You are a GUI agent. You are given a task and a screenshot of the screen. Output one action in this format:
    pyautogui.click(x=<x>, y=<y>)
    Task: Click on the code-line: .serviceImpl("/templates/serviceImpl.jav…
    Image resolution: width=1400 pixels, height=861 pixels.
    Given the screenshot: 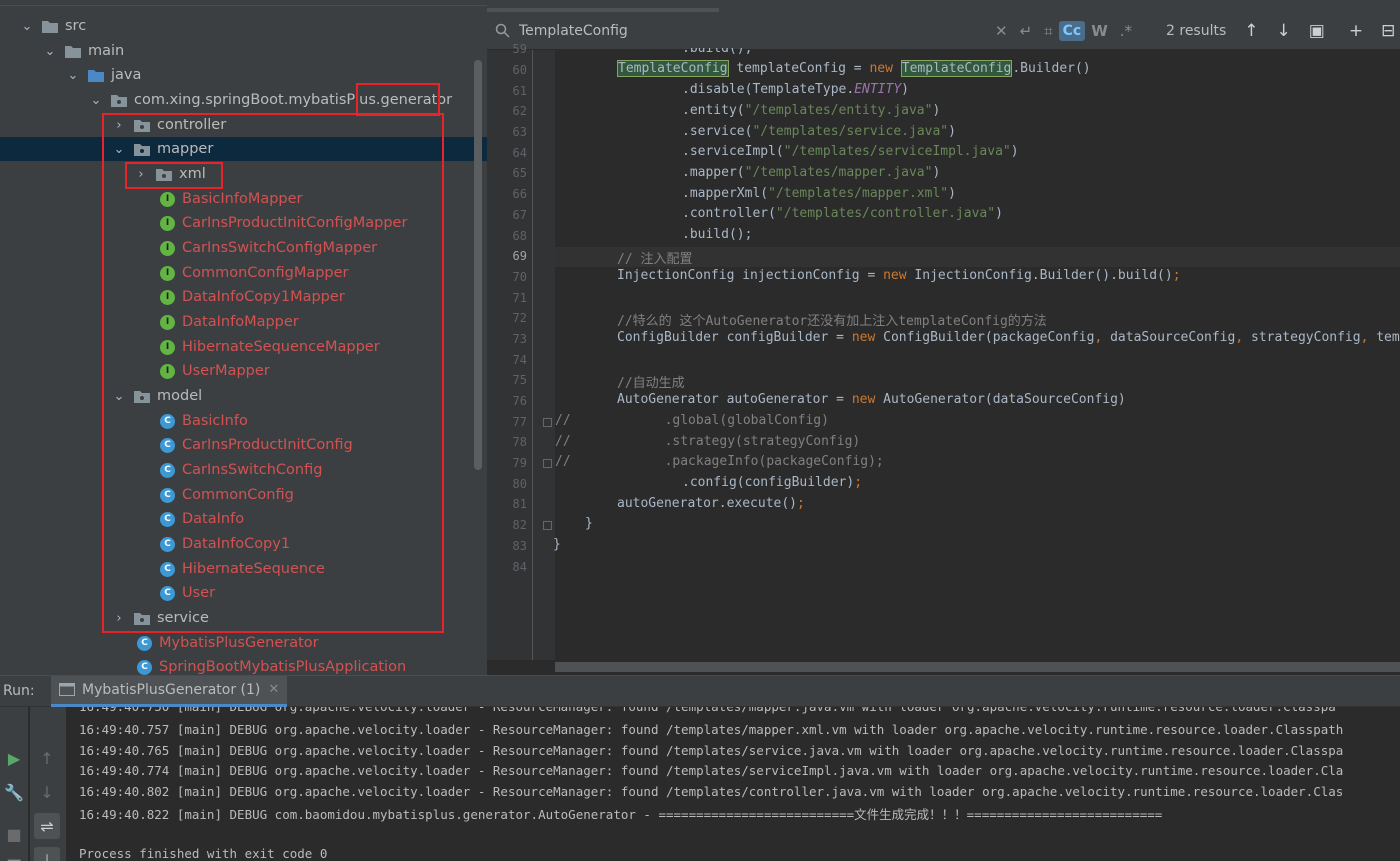 What is the action you would take?
    pyautogui.click(x=850, y=151)
    